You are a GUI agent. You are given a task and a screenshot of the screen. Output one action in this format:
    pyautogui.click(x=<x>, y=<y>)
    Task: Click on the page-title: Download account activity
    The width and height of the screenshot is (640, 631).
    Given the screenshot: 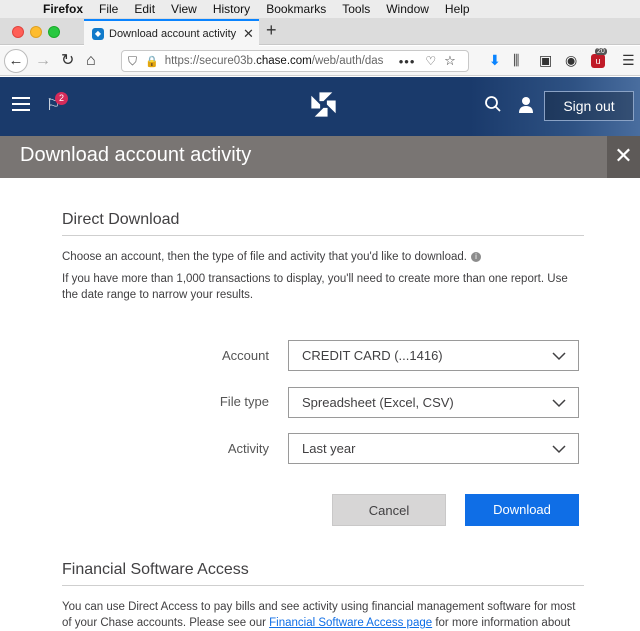 What is the action you would take?
    pyautogui.click(x=136, y=155)
    